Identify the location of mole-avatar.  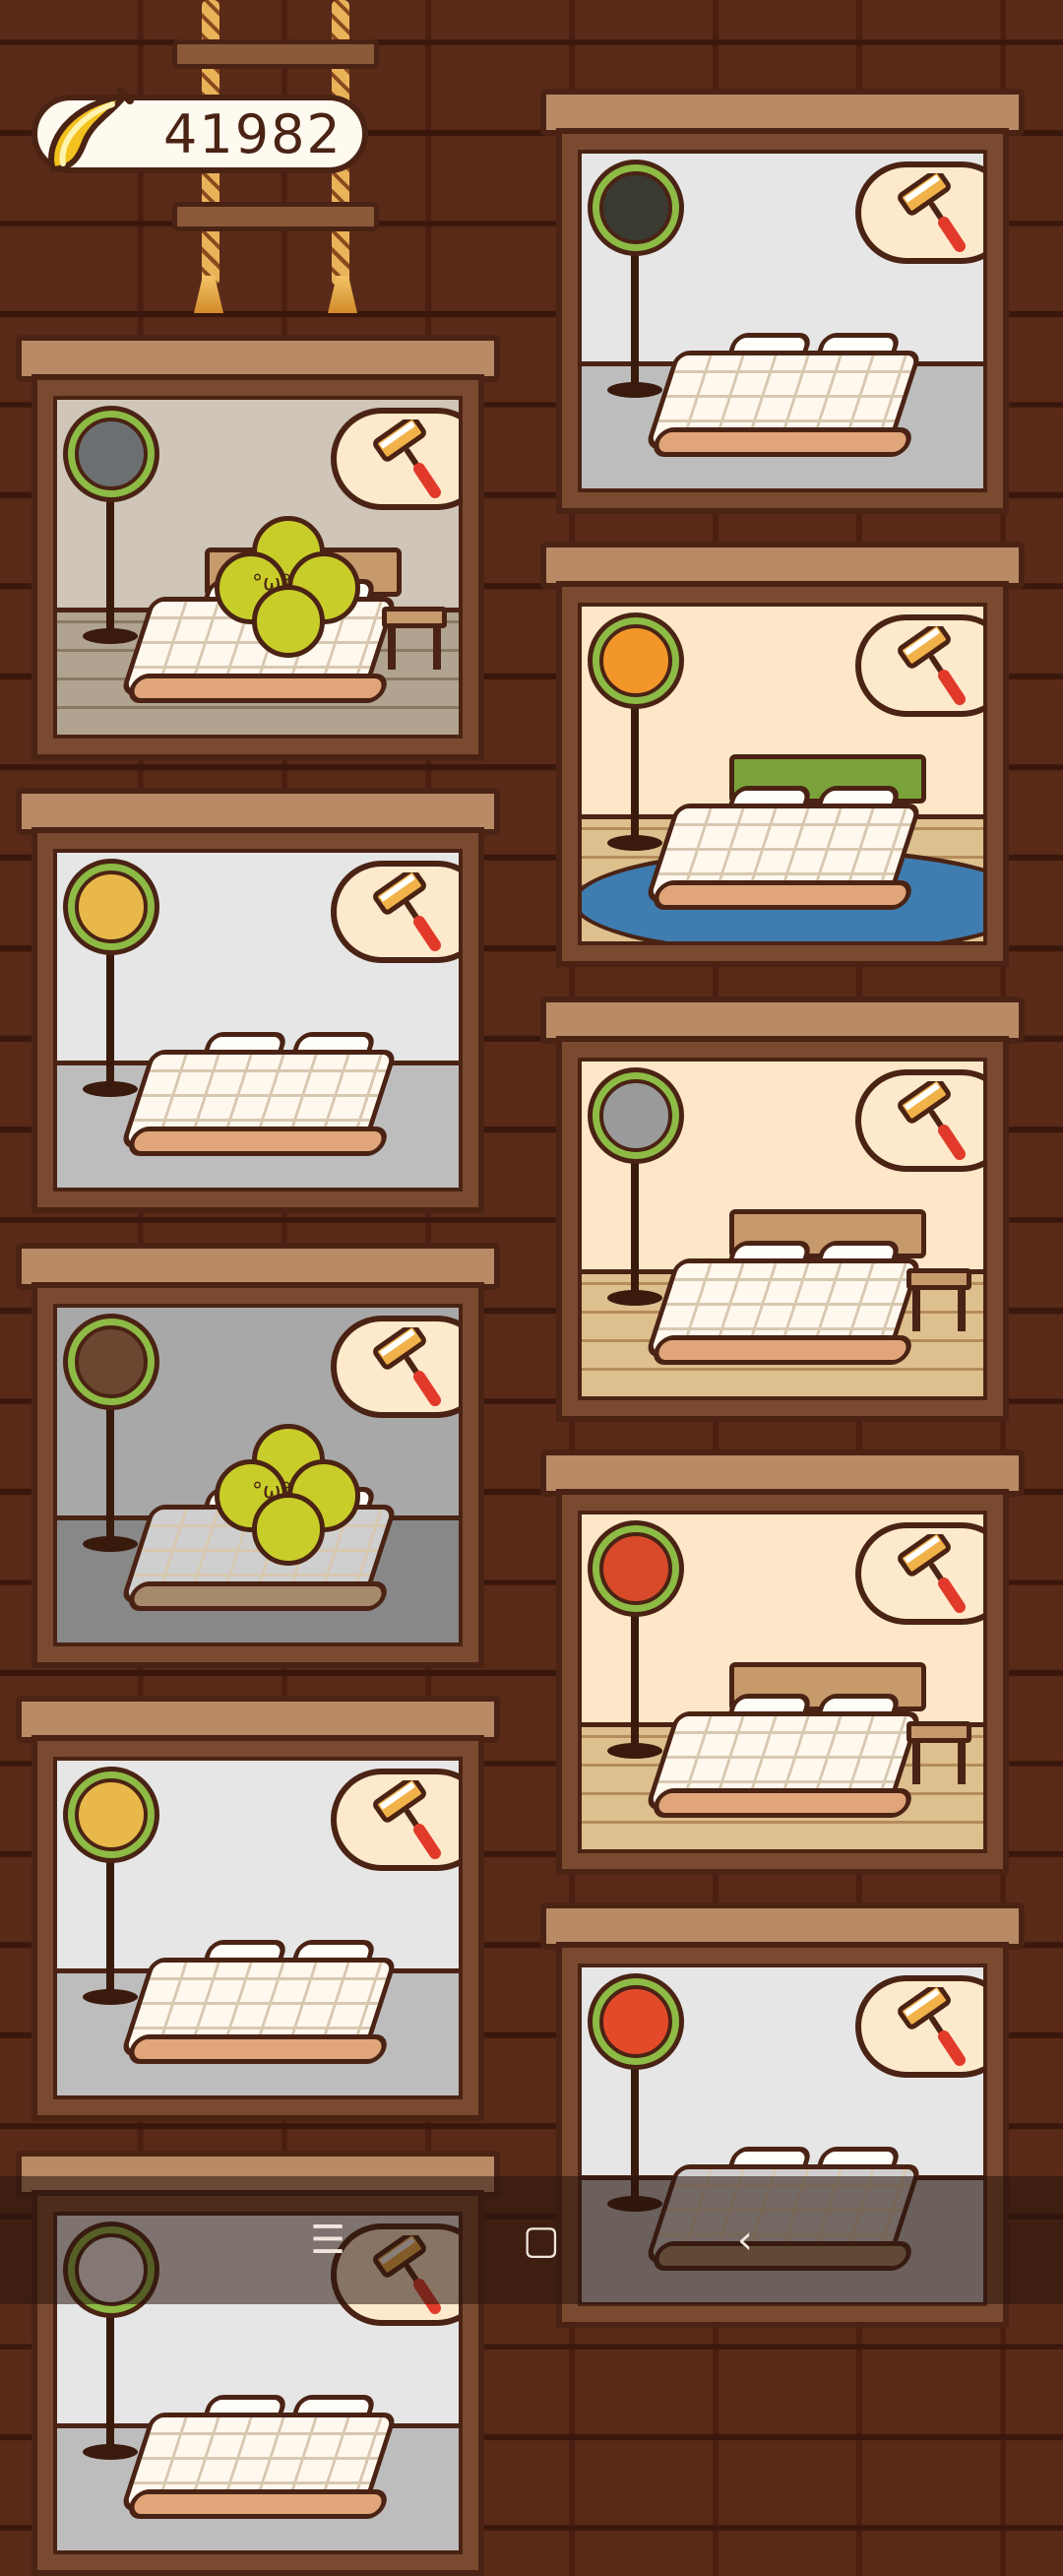
(636, 208).